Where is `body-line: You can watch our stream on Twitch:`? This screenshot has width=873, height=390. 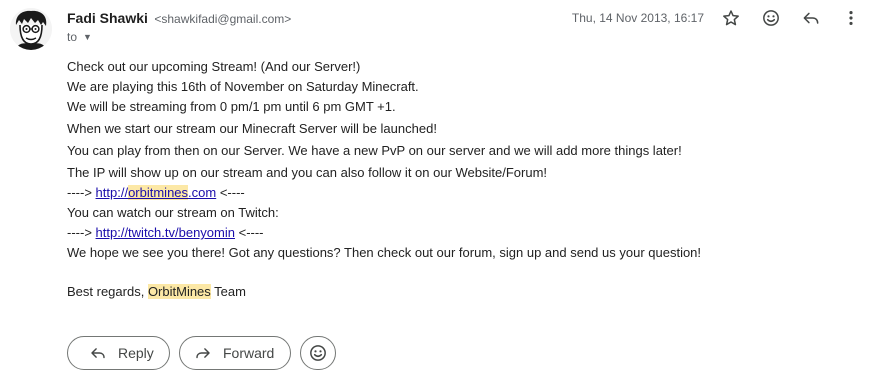
body-line: You can watch our stream on Twitch: is located at coordinates (173, 212).